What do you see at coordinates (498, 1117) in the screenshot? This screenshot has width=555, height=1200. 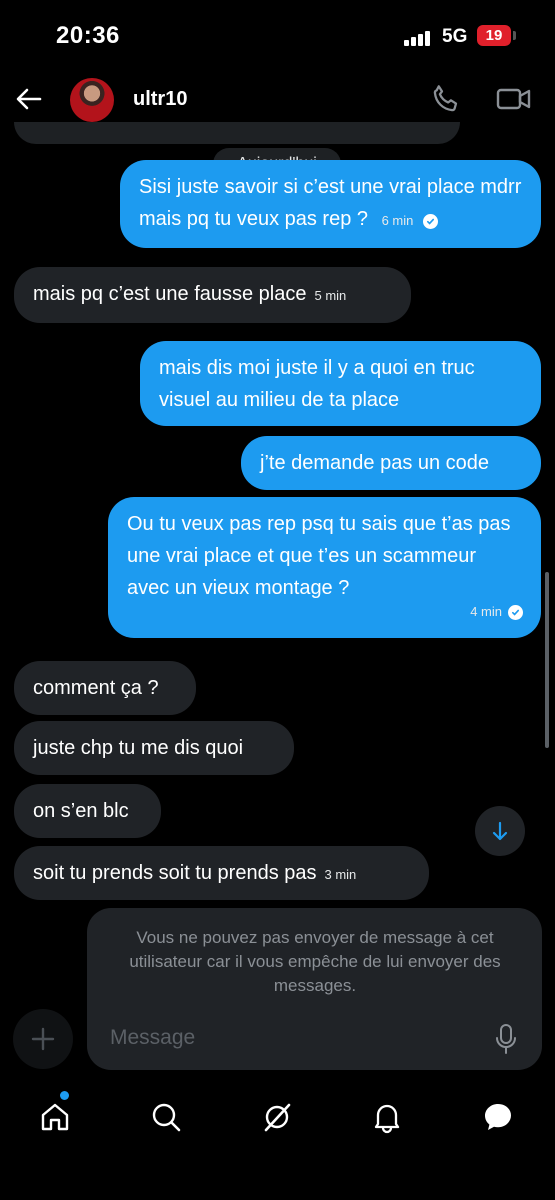 I see `messages-icon` at bounding box center [498, 1117].